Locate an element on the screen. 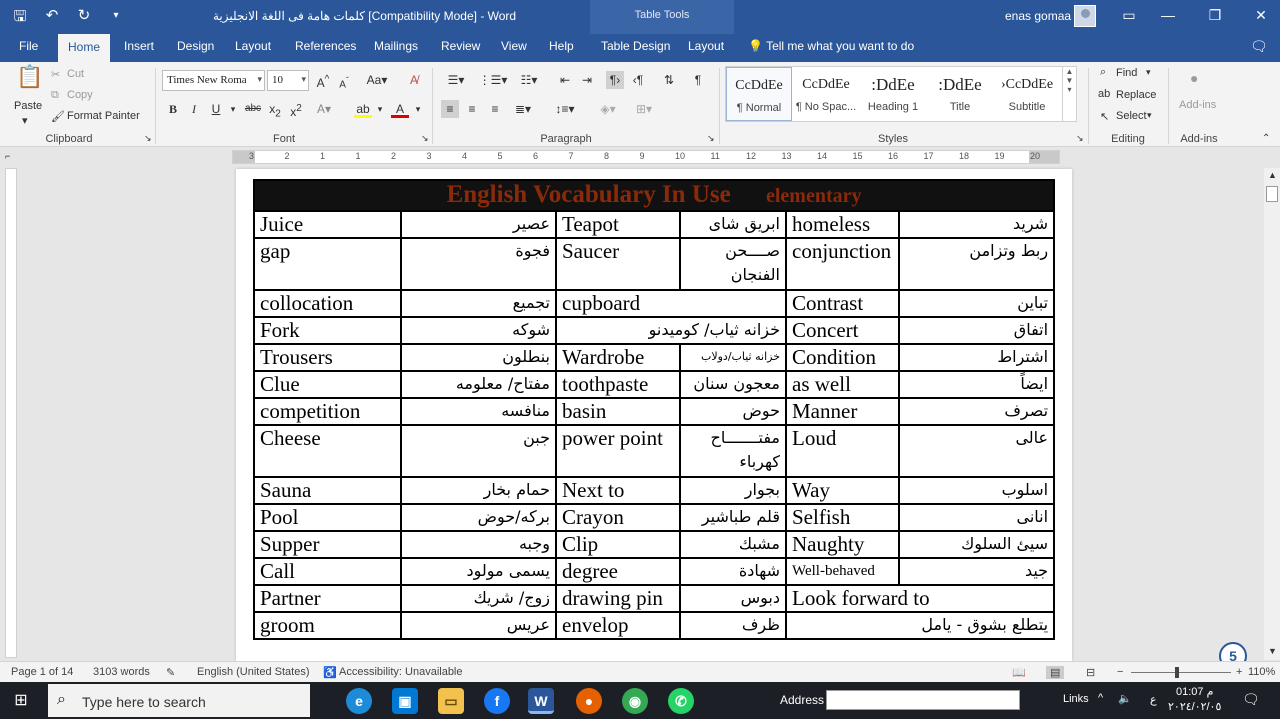 This screenshot has width=1280, height=719. tab-table-design: Table Design is located at coordinates (635, 46).